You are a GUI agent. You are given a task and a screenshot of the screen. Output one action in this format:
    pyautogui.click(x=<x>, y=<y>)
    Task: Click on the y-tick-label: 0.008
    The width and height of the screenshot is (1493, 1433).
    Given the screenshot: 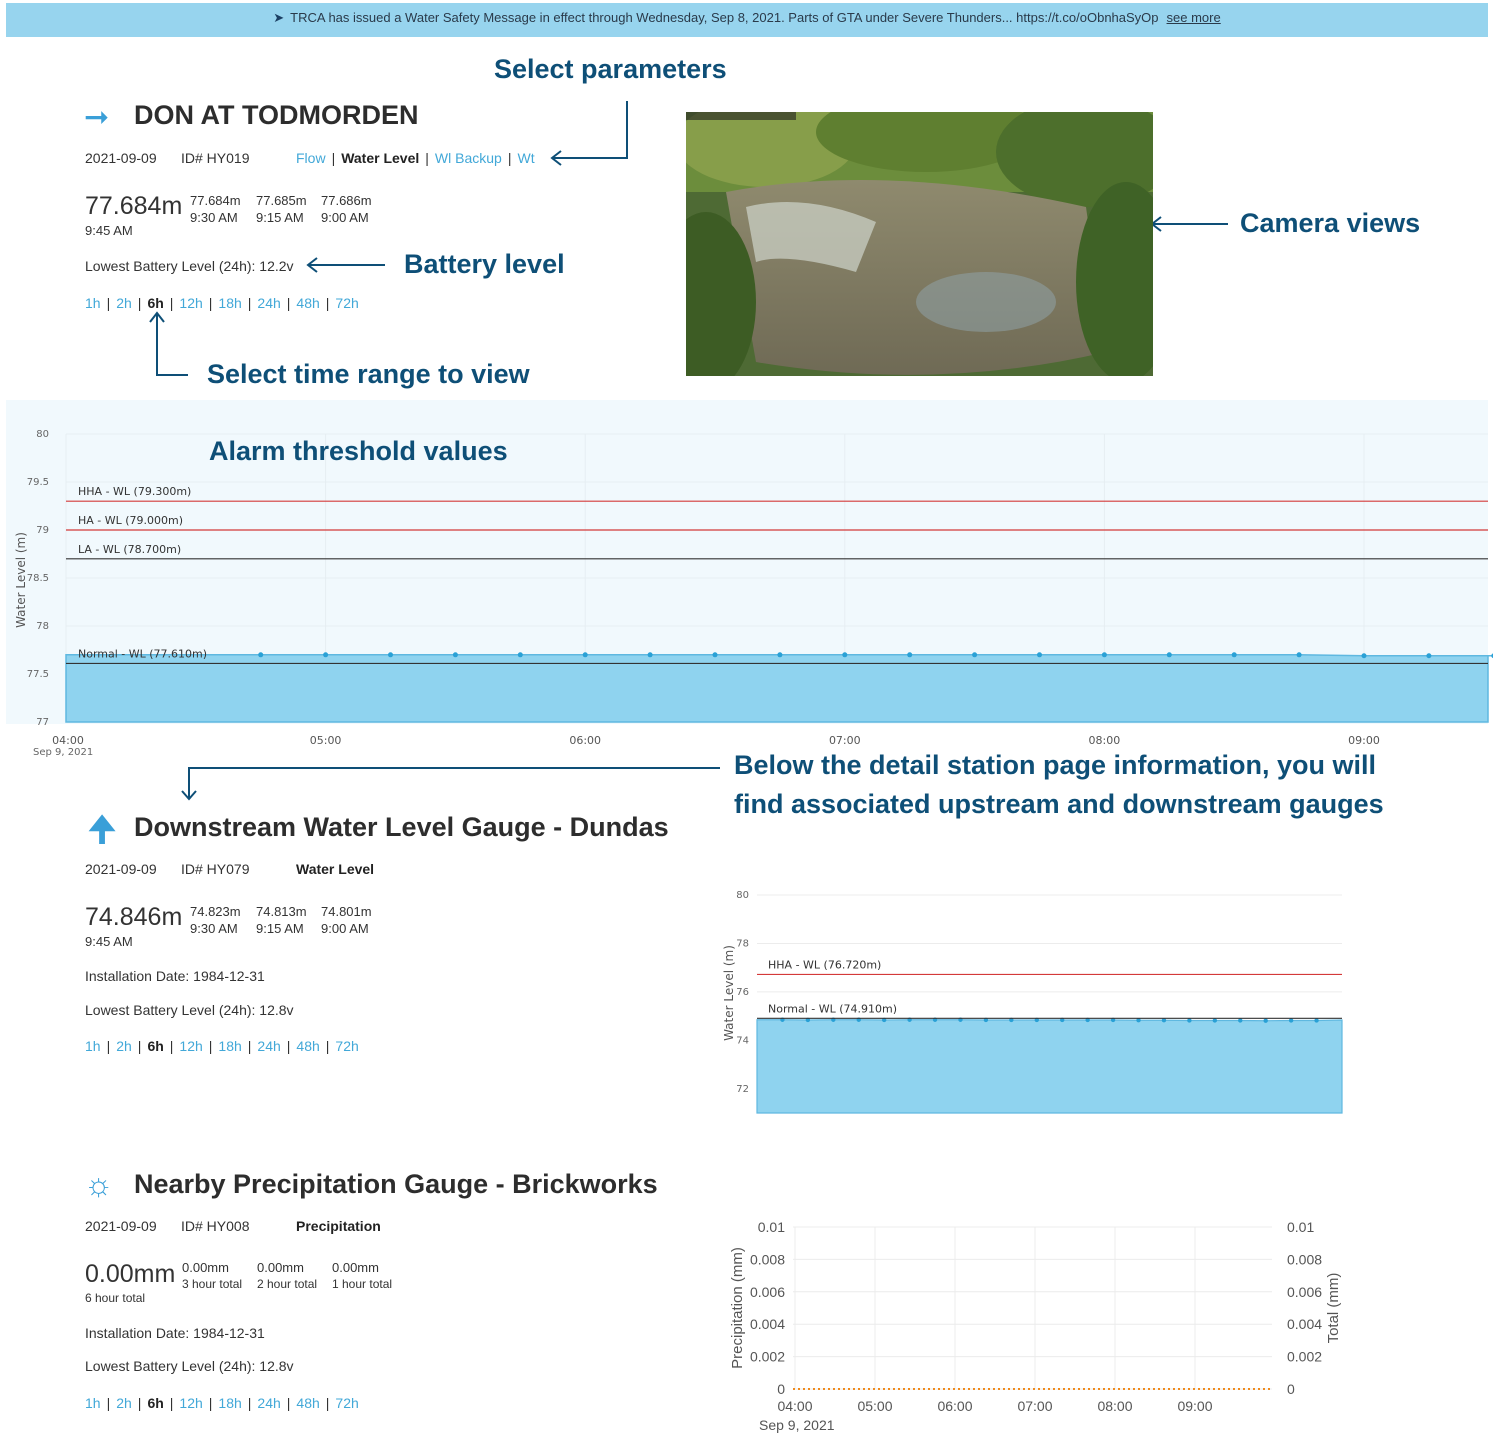 What is the action you would take?
    pyautogui.click(x=767, y=1259)
    